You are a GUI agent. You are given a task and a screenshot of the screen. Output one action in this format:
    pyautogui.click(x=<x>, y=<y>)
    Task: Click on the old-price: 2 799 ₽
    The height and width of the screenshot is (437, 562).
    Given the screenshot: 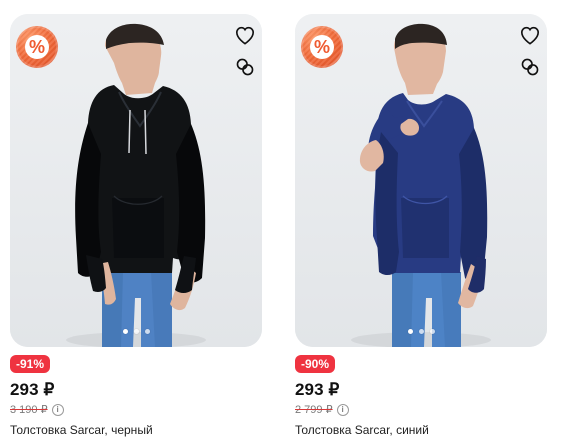 What is the action you would take?
    pyautogui.click(x=314, y=410)
    